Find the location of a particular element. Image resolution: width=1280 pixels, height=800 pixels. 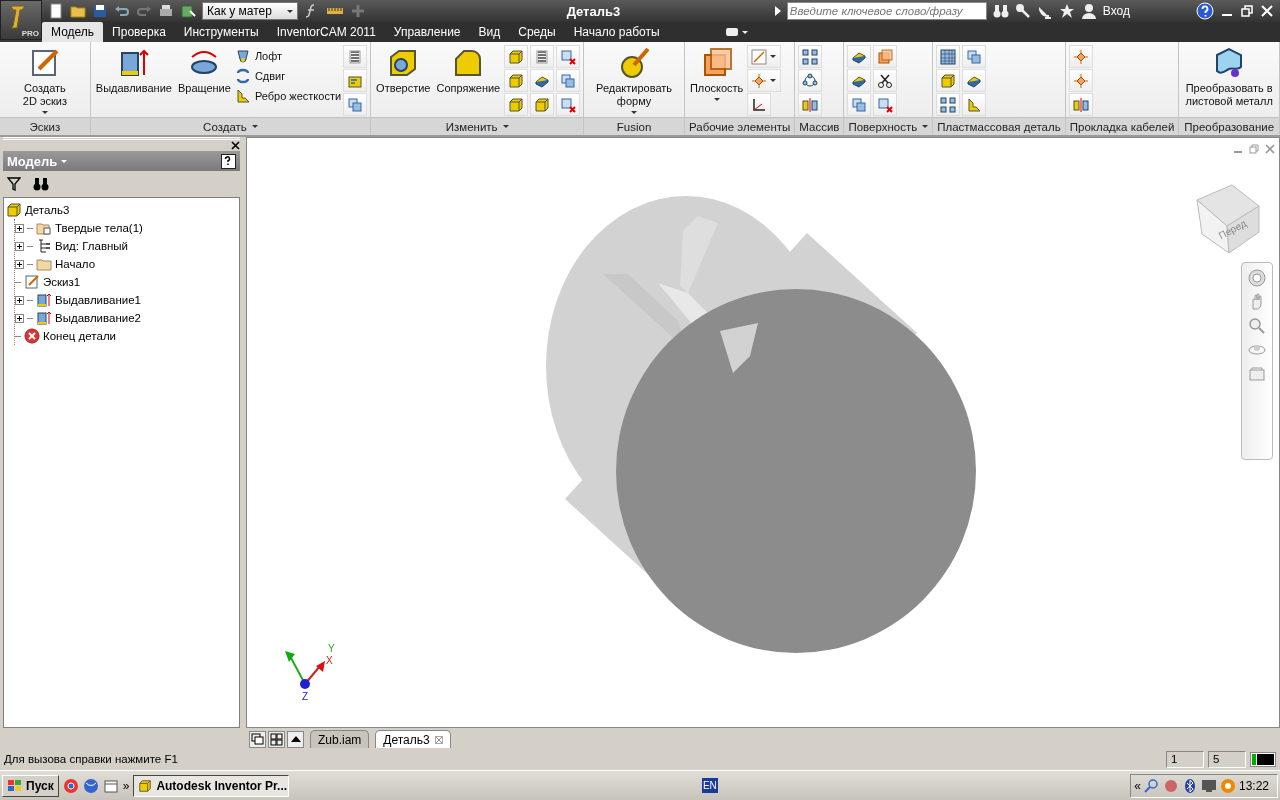

ribbon-tool-button: Отверстие is located at coordinates (403, 71).